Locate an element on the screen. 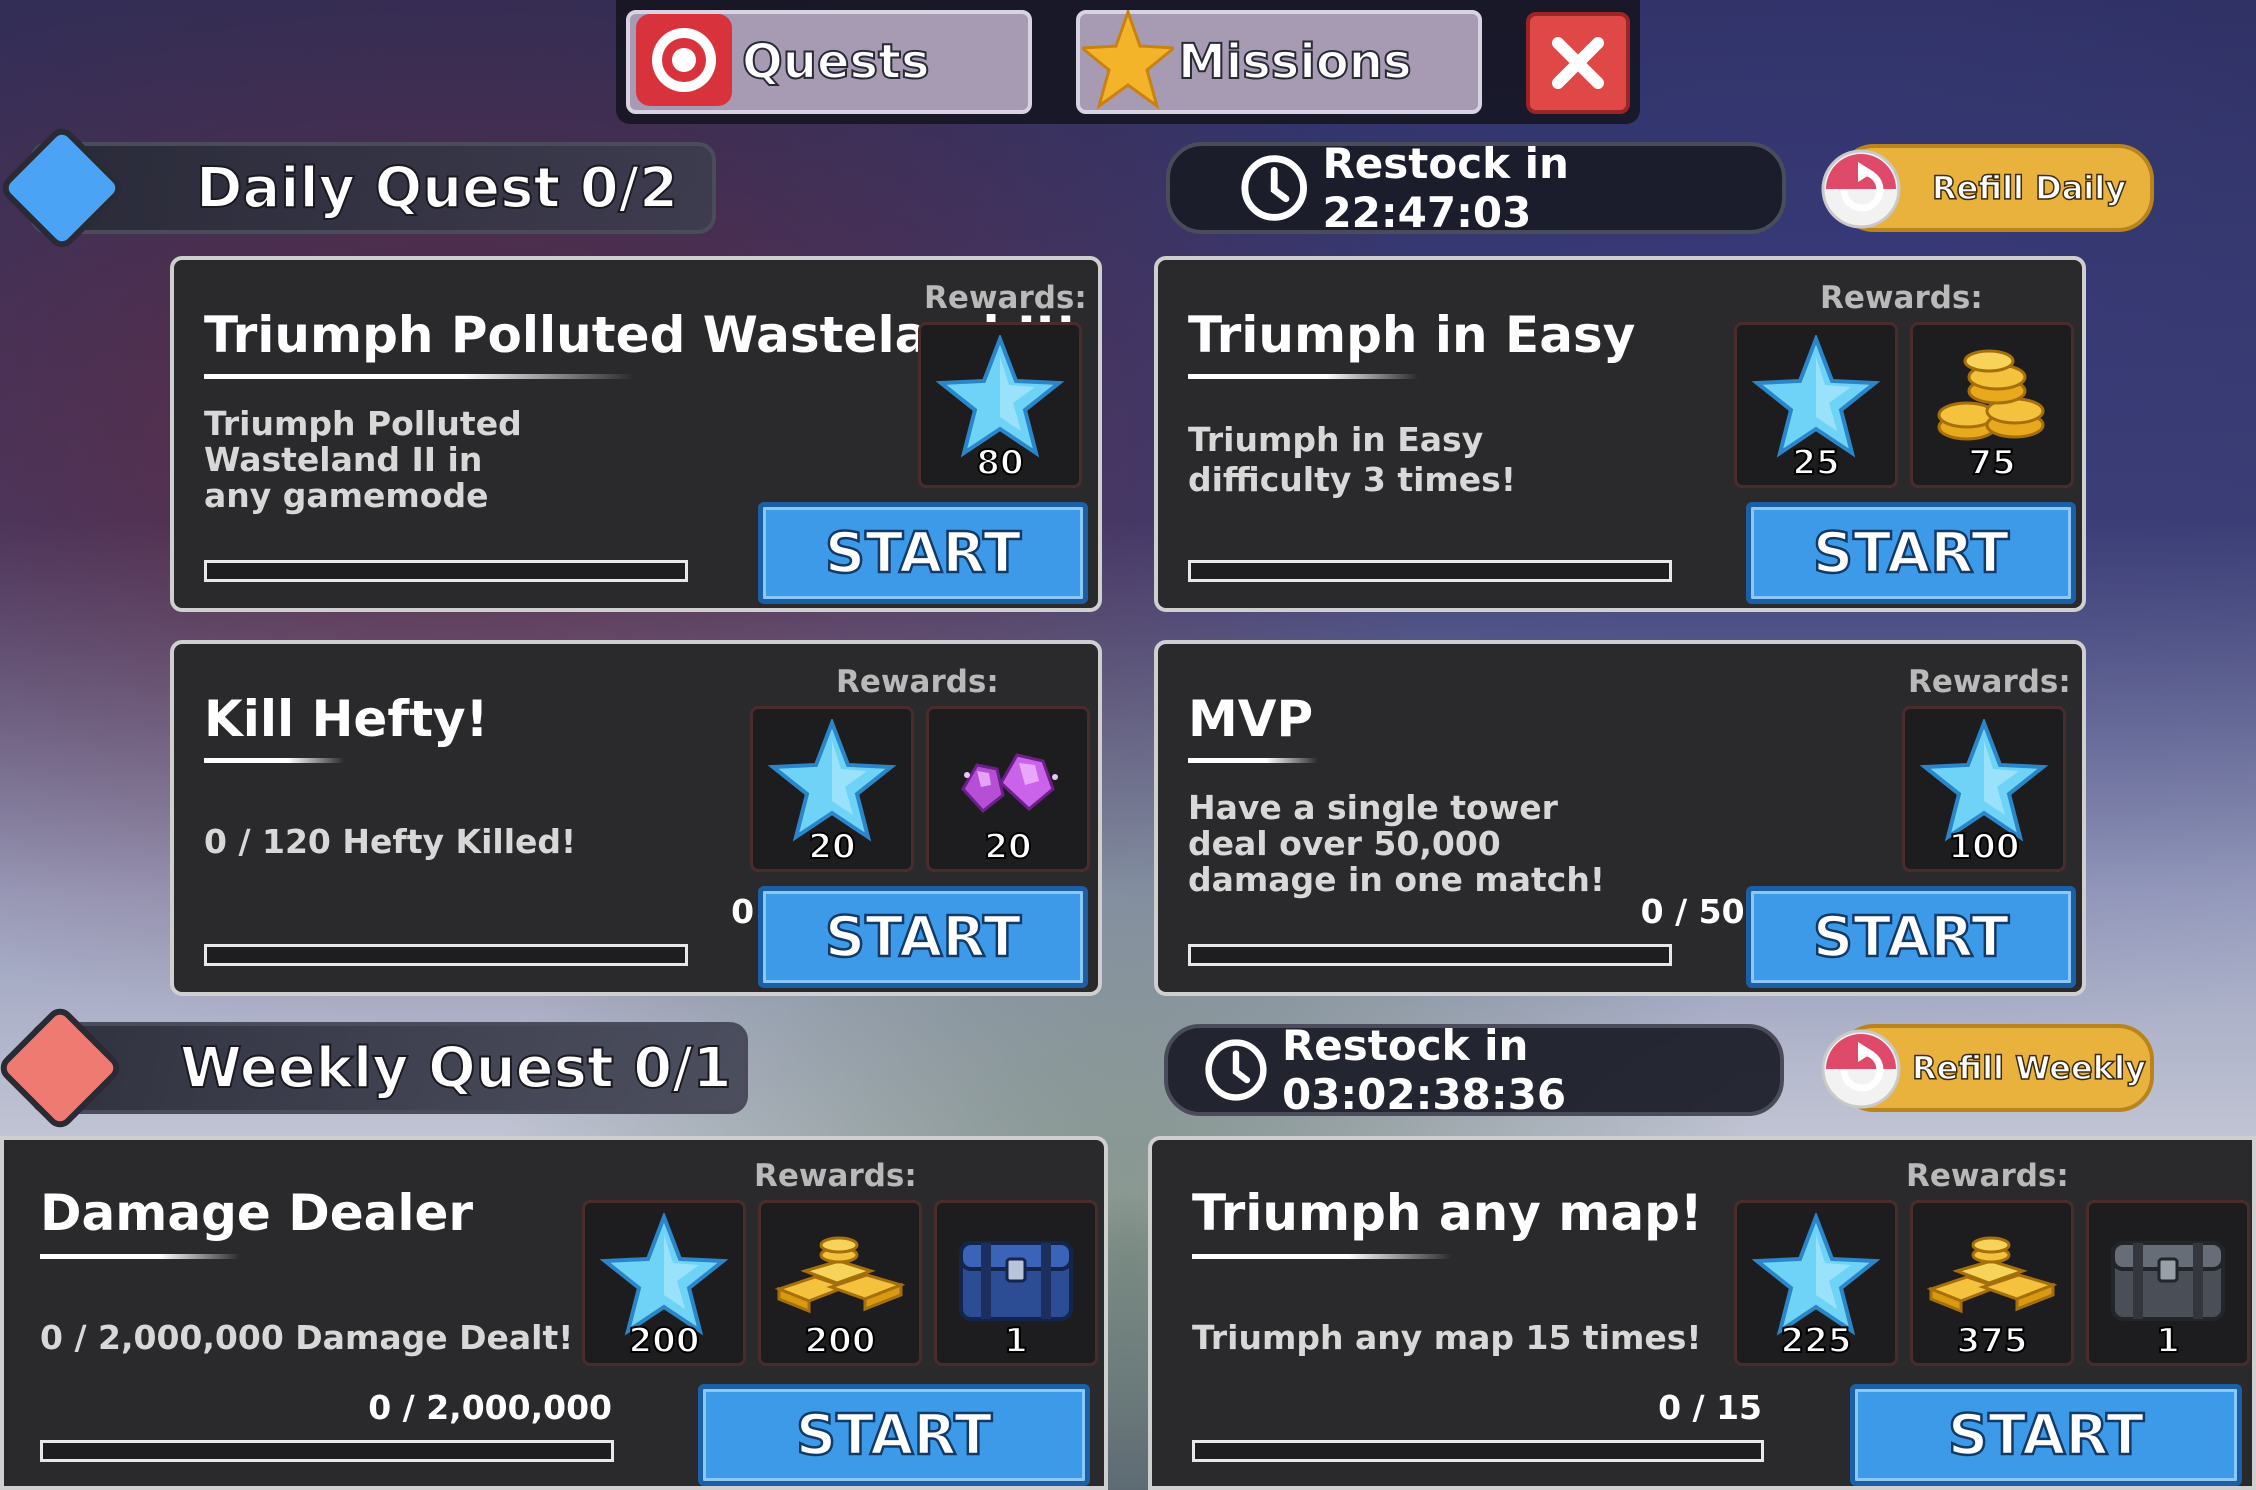 Image resolution: width=2256 pixels, height=1490 pixels. reward-amount: 80 is located at coordinates (999, 463).